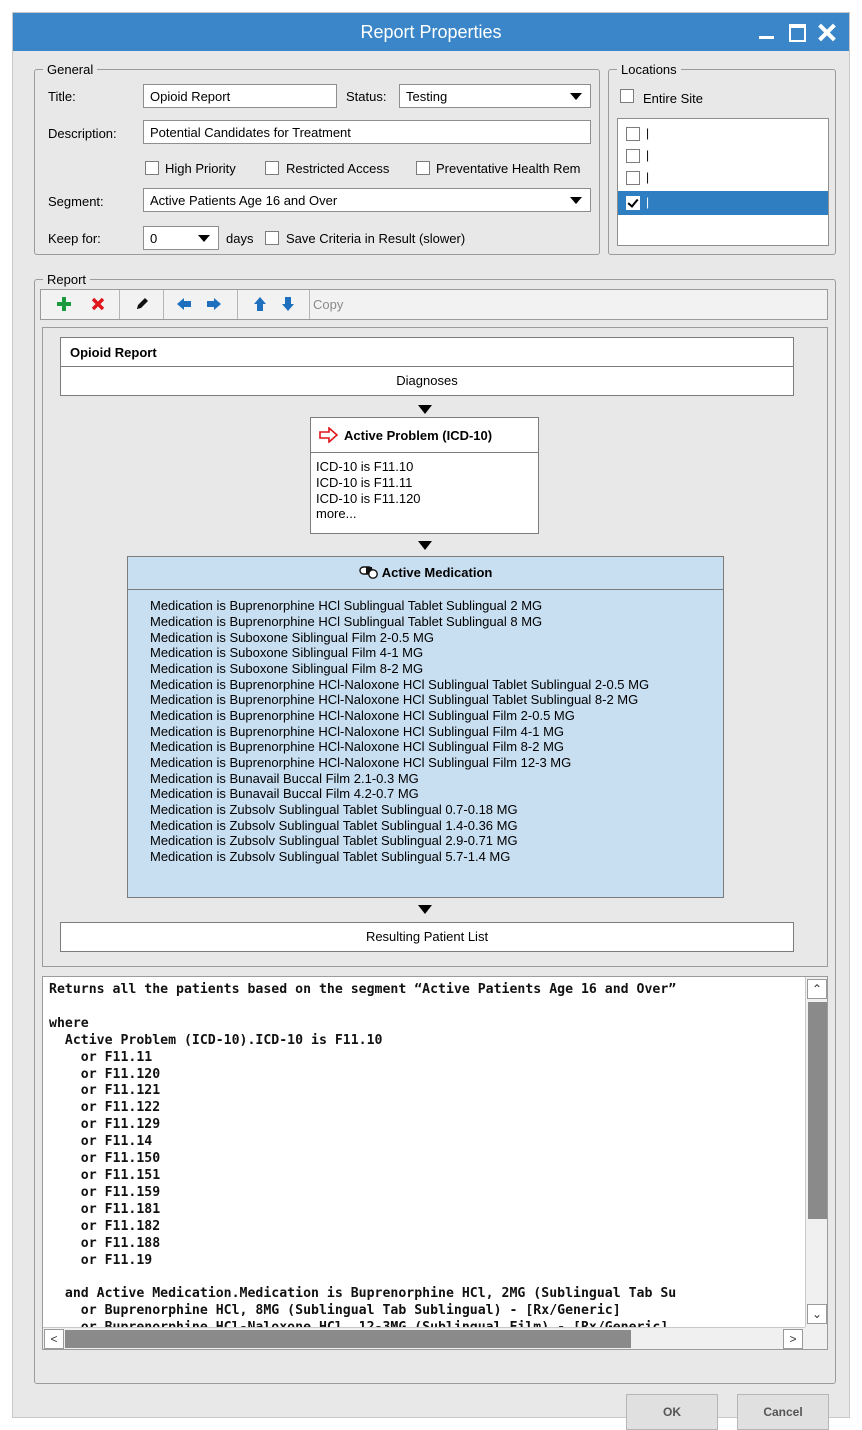  What do you see at coordinates (152, 168) in the screenshot?
I see `high-priority-checkbox` at bounding box center [152, 168].